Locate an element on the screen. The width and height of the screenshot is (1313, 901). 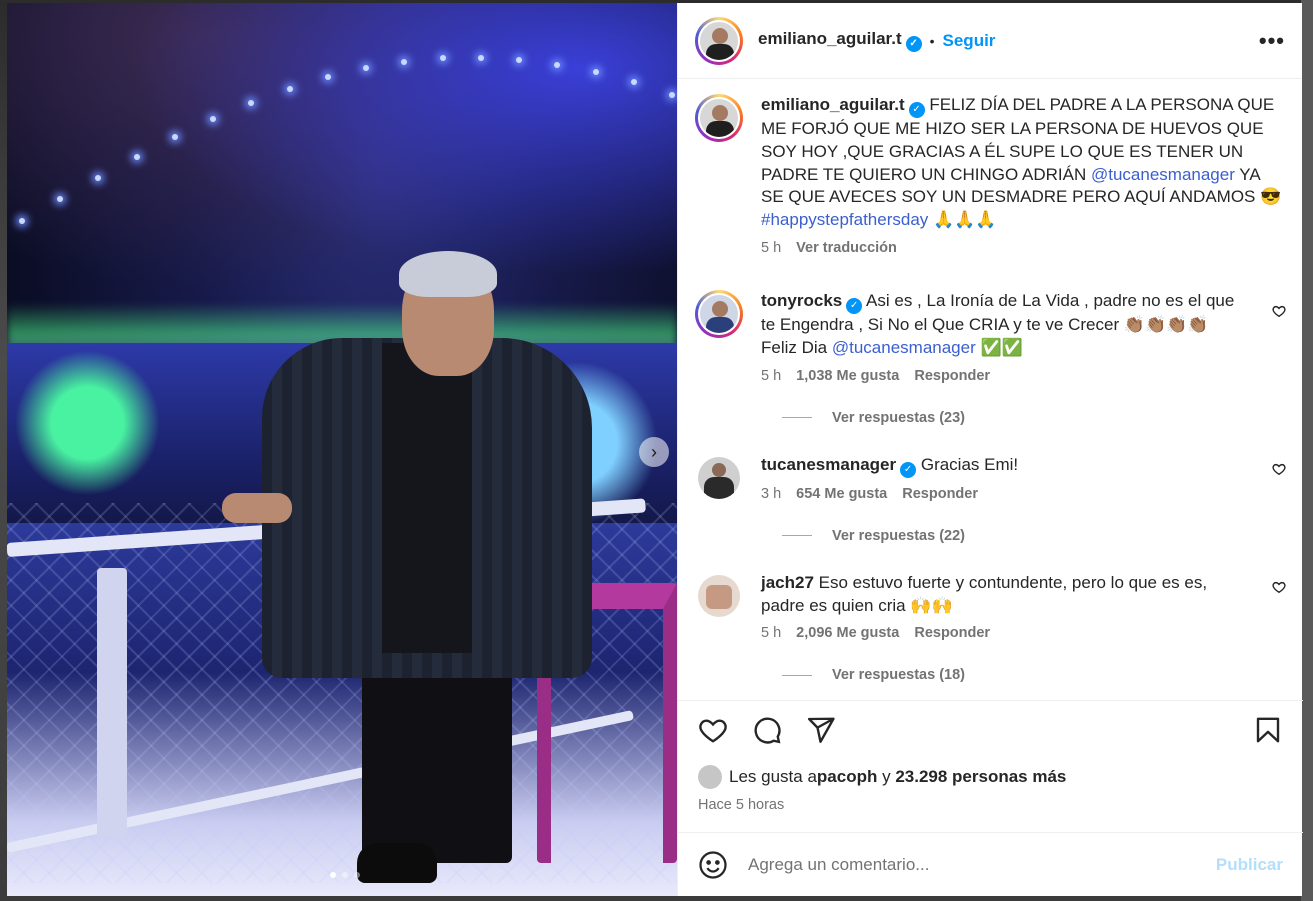
comment-username: tonyrocks is located at coordinates (801, 300).